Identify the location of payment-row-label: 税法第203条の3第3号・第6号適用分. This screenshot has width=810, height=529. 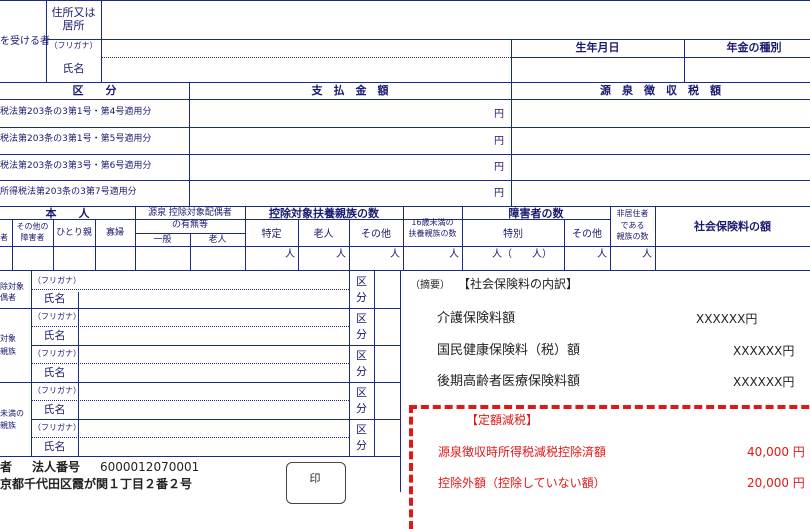
(76, 166).